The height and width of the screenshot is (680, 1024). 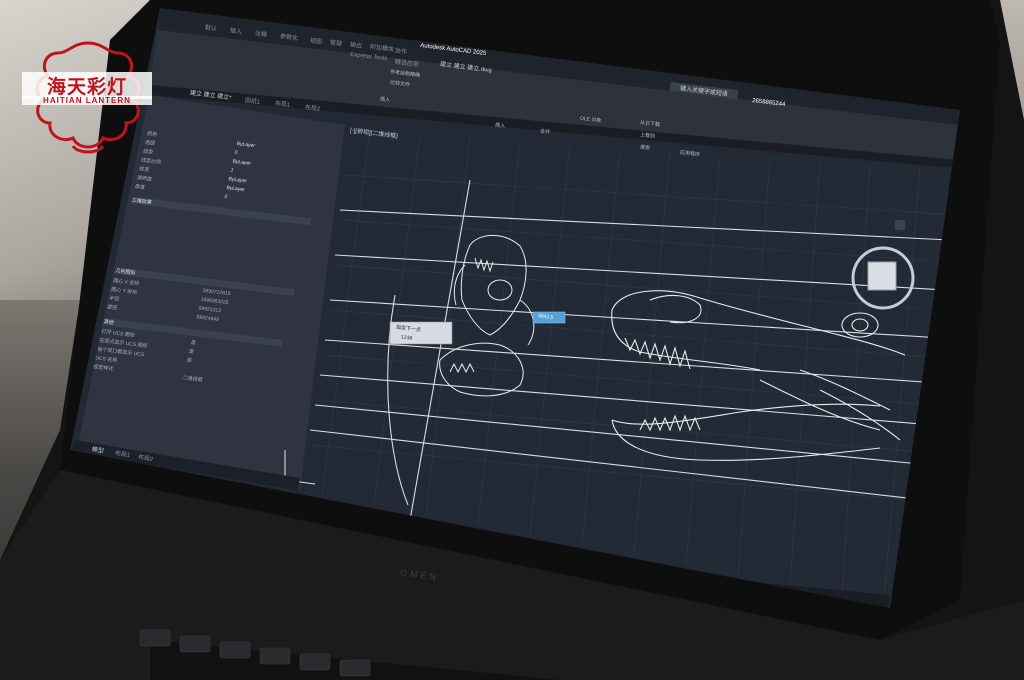 I want to click on geom-r-name: 半径, so click(x=114, y=299).